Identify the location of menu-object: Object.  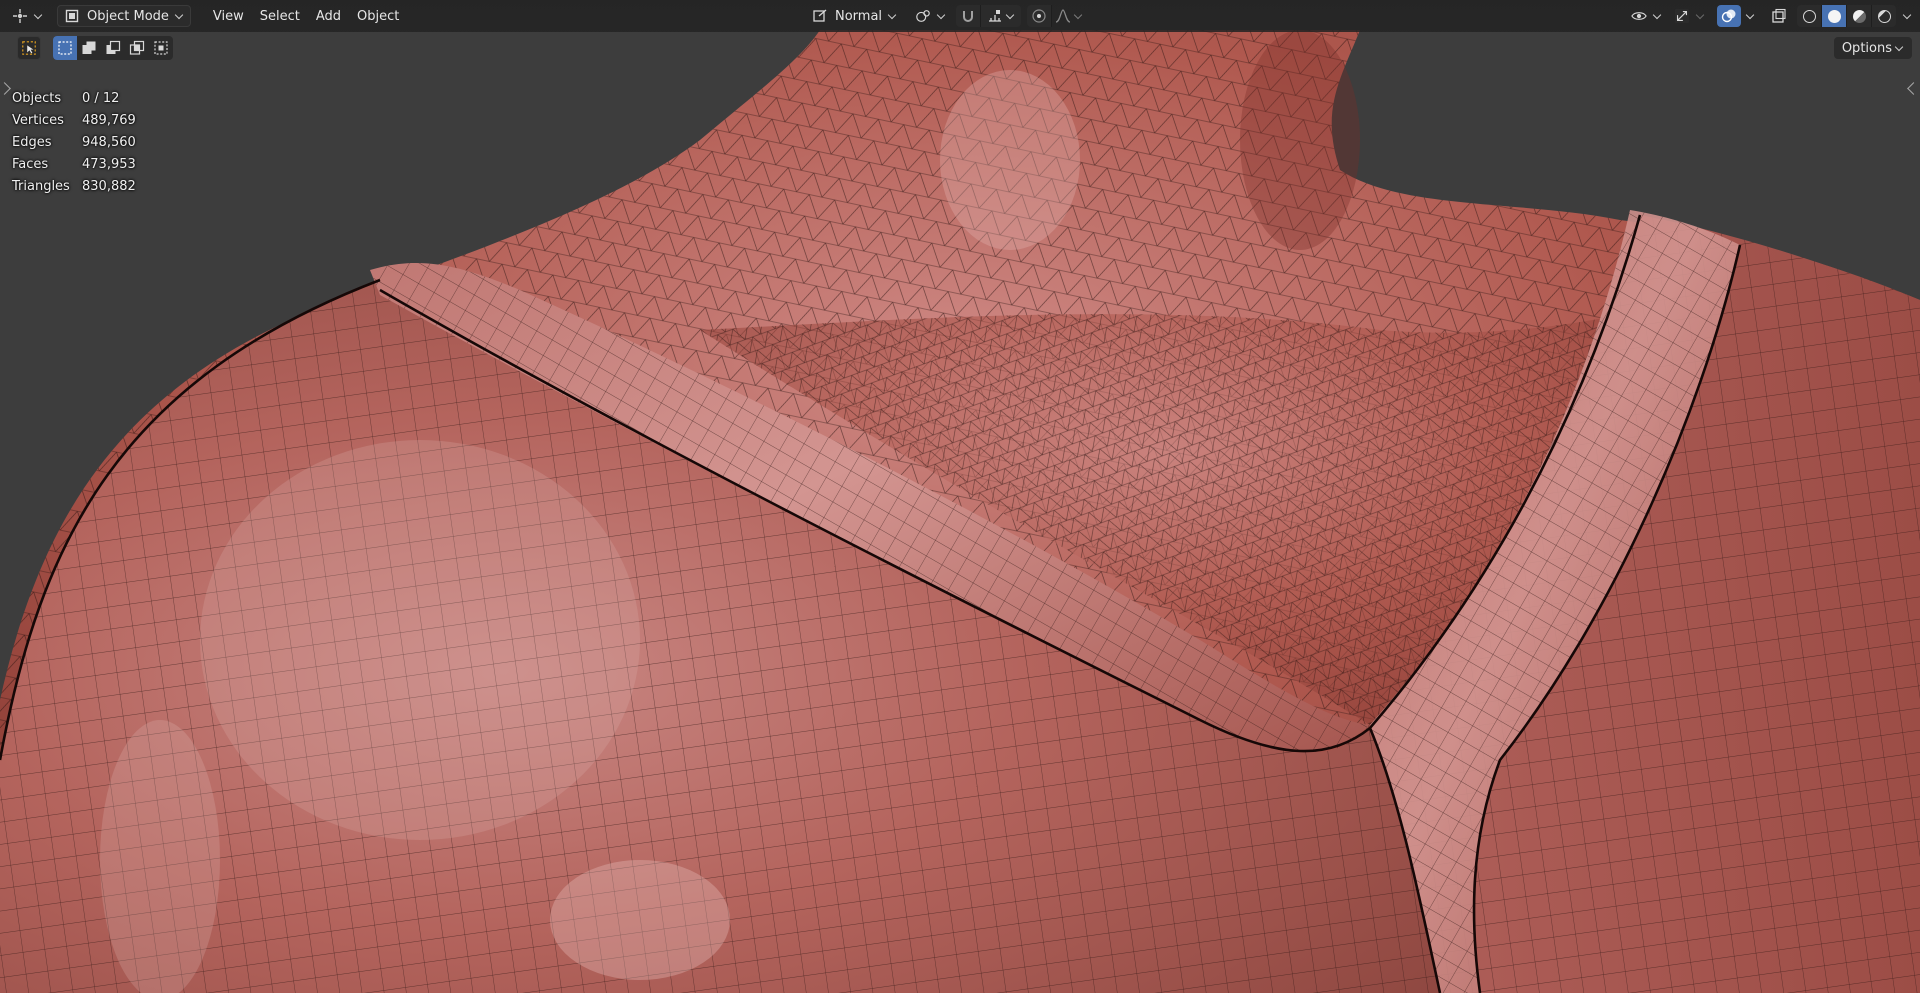
(378, 16).